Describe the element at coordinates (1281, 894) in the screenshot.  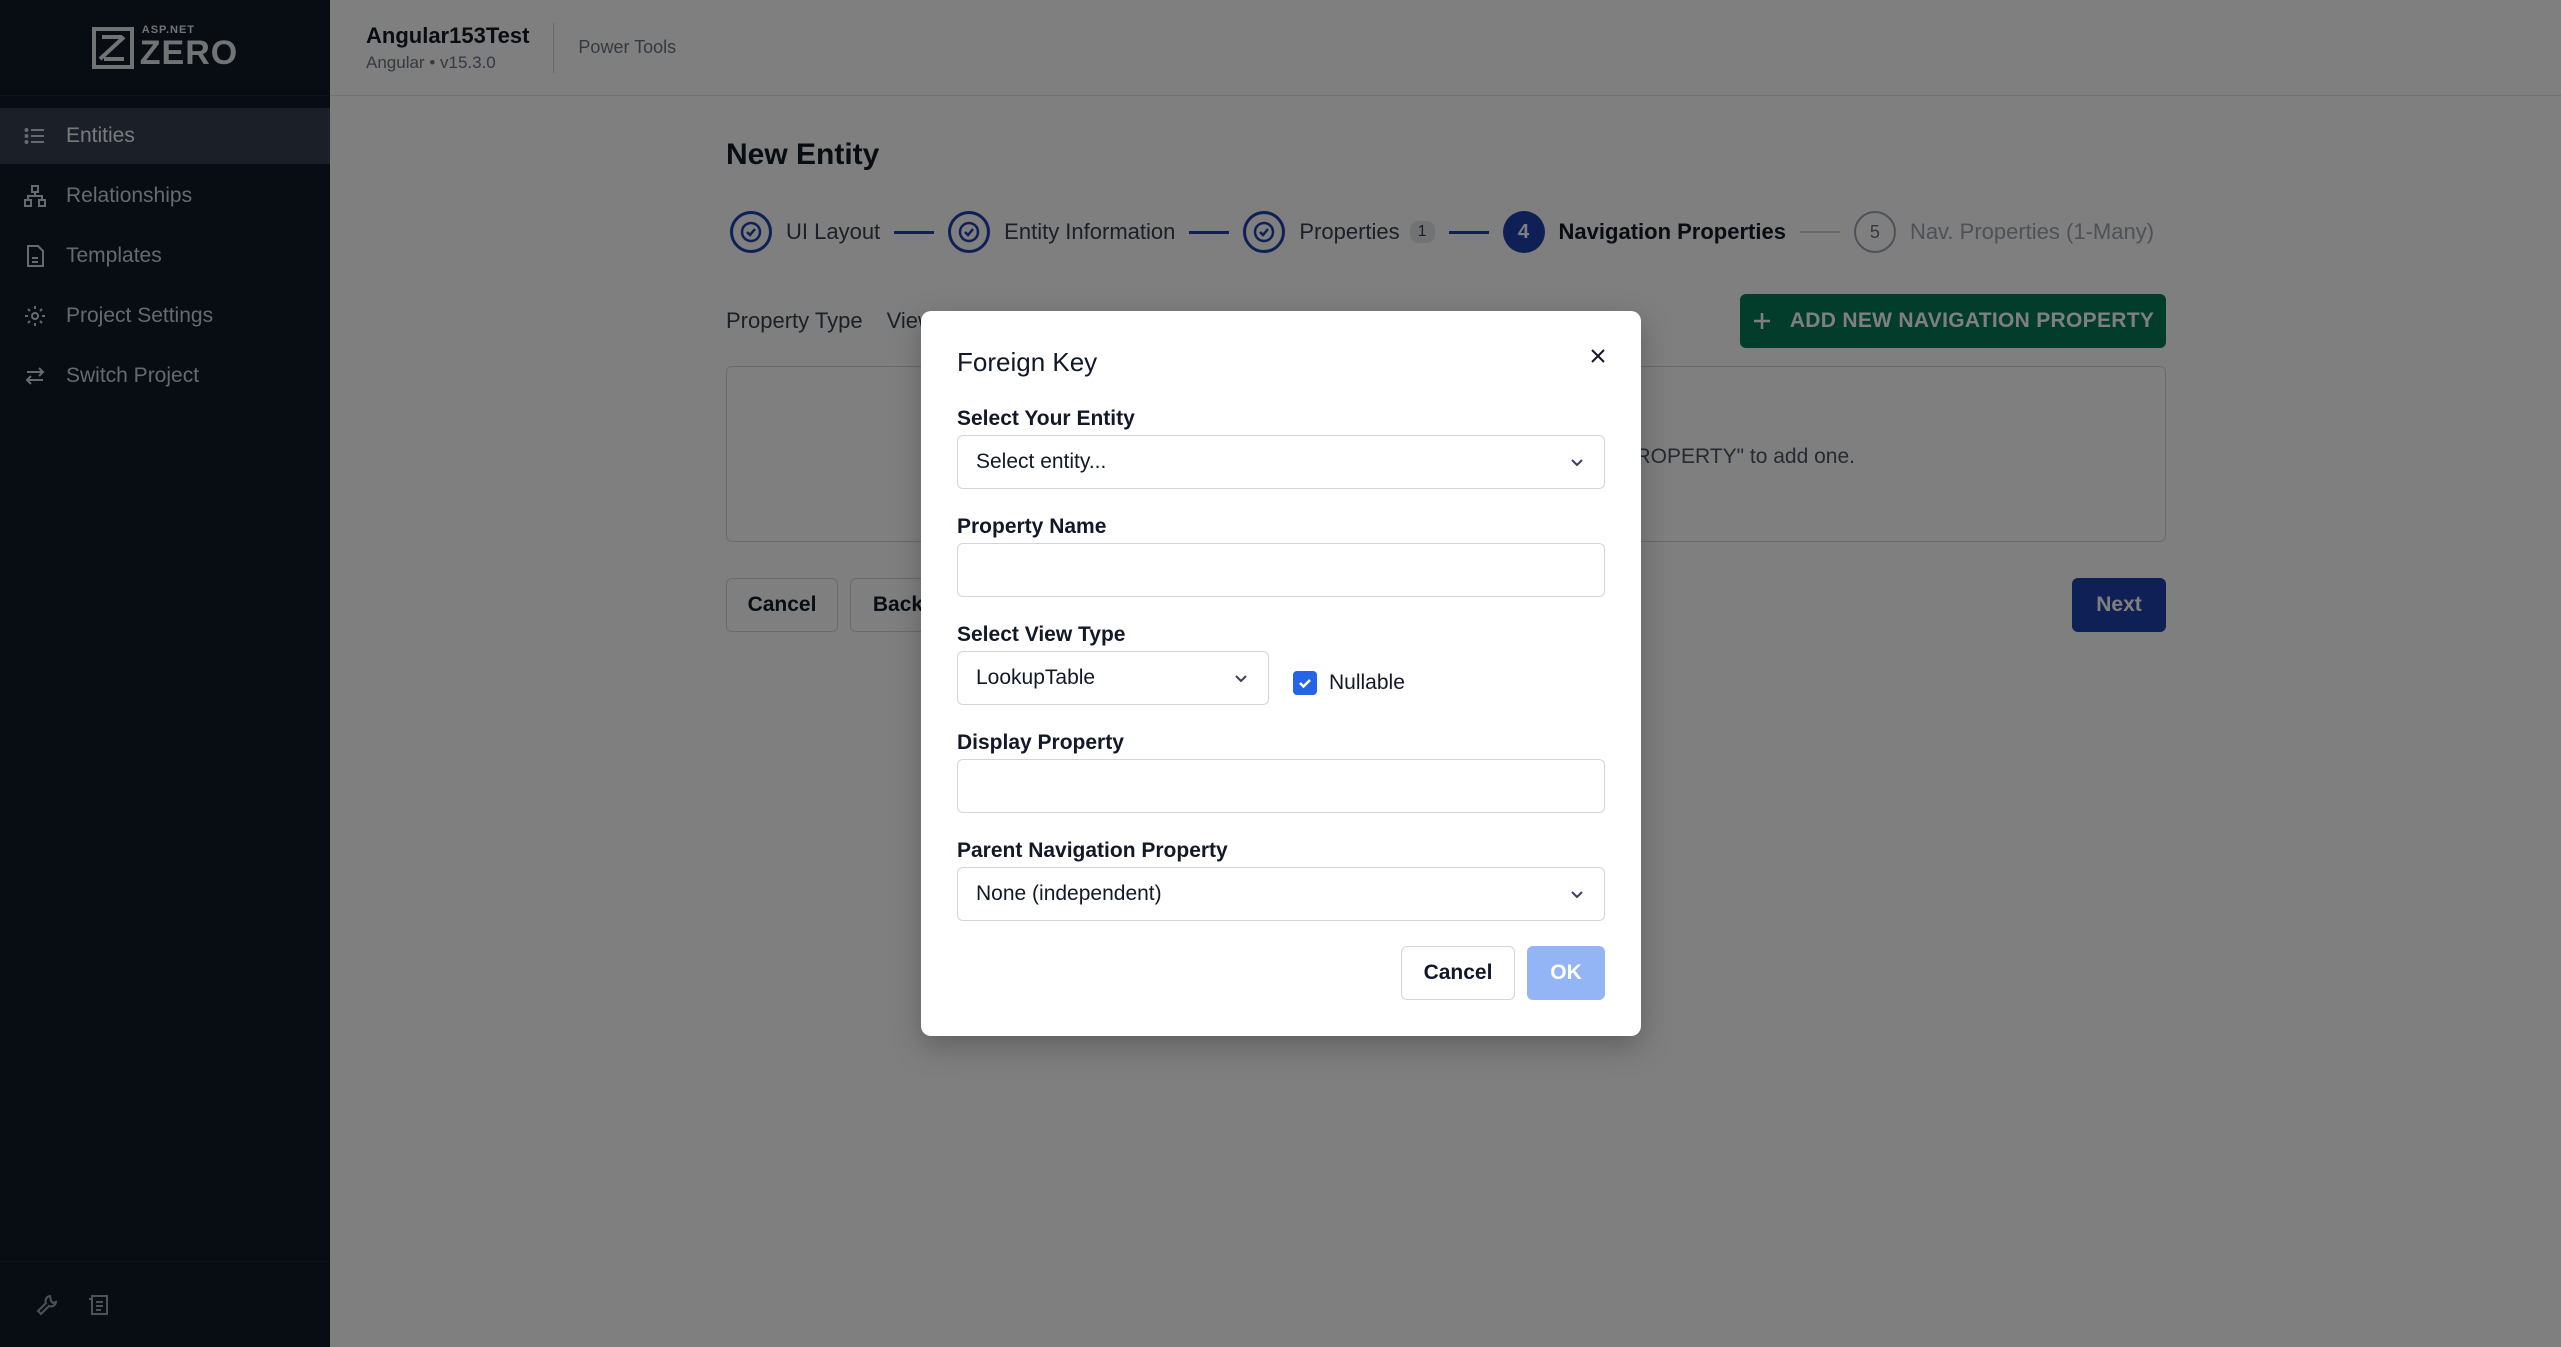
I see `parent-nav-select: None (independent)` at that location.